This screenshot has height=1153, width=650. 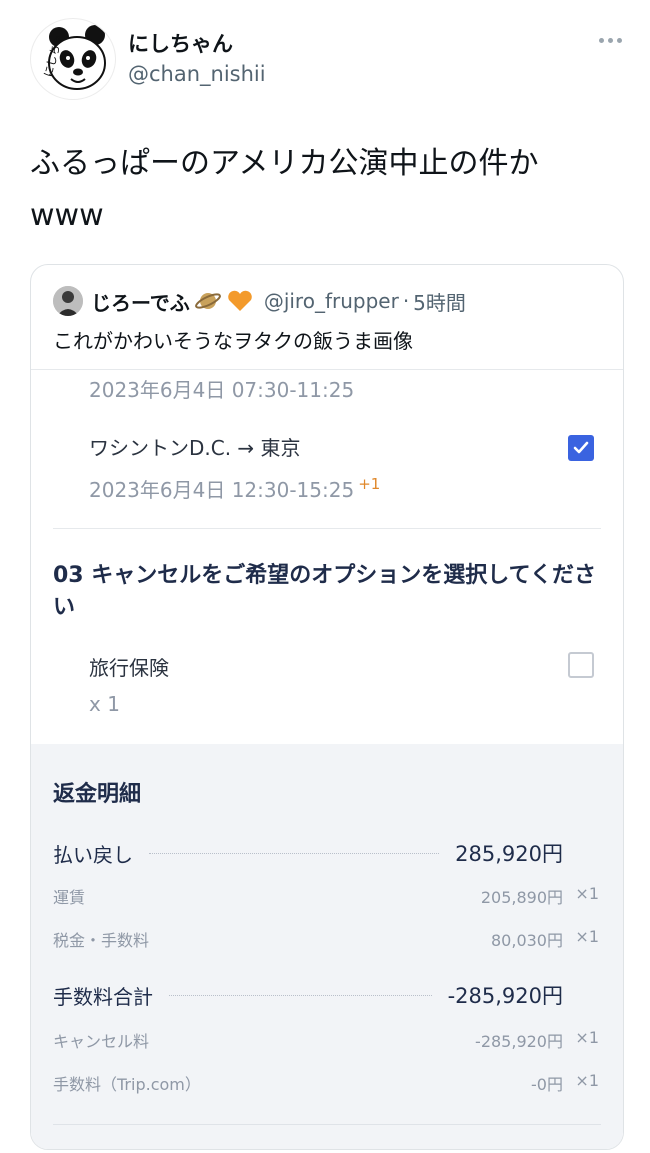 I want to click on flight-date-1: 2023年6月4日 07:30-11:25, so click(x=222, y=390).